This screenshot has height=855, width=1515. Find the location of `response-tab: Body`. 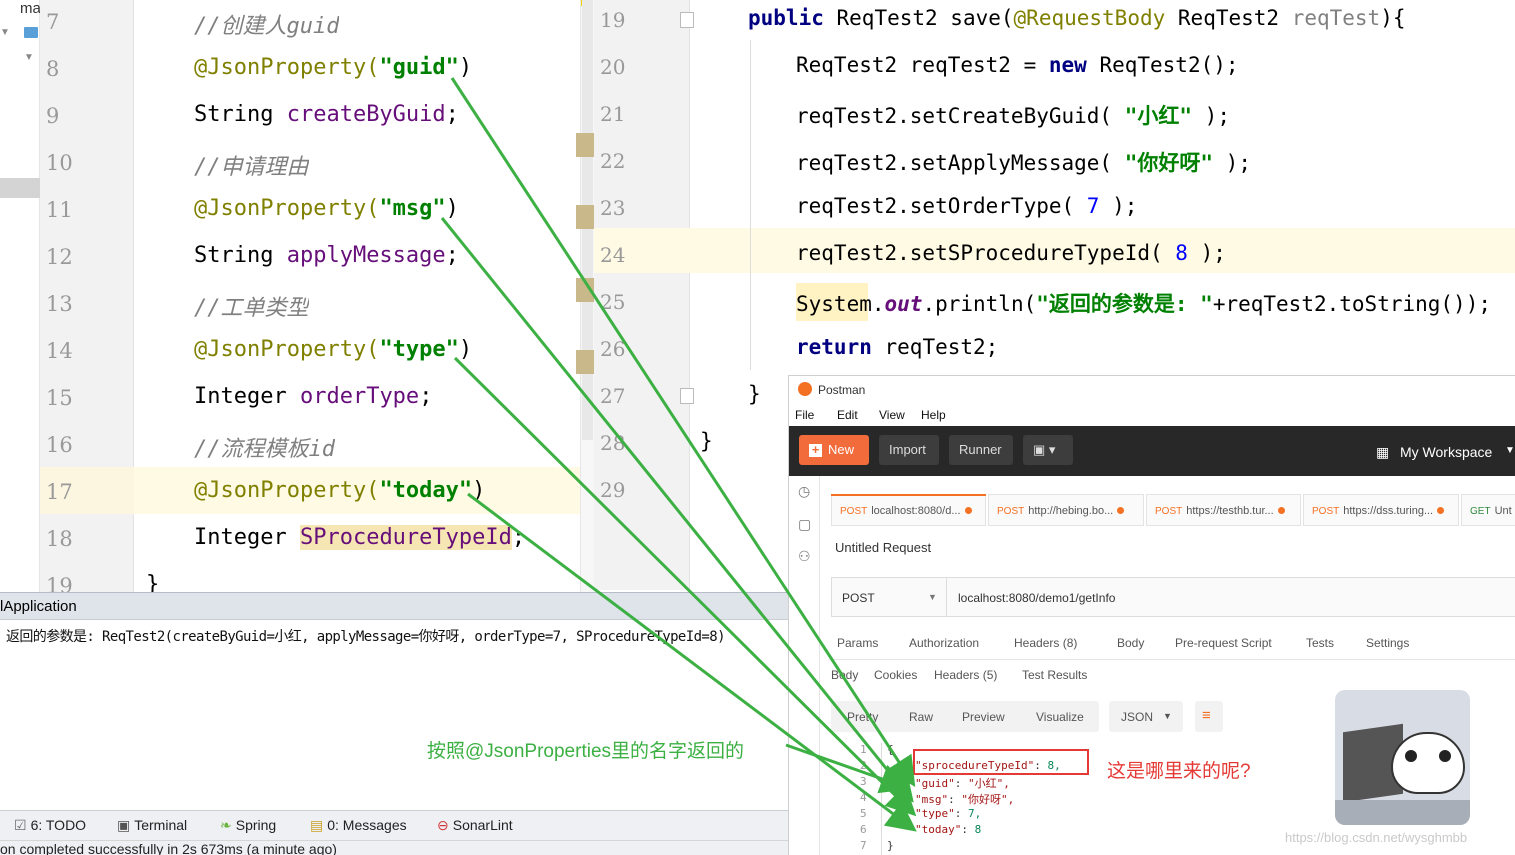

response-tab: Body is located at coordinates (844, 675).